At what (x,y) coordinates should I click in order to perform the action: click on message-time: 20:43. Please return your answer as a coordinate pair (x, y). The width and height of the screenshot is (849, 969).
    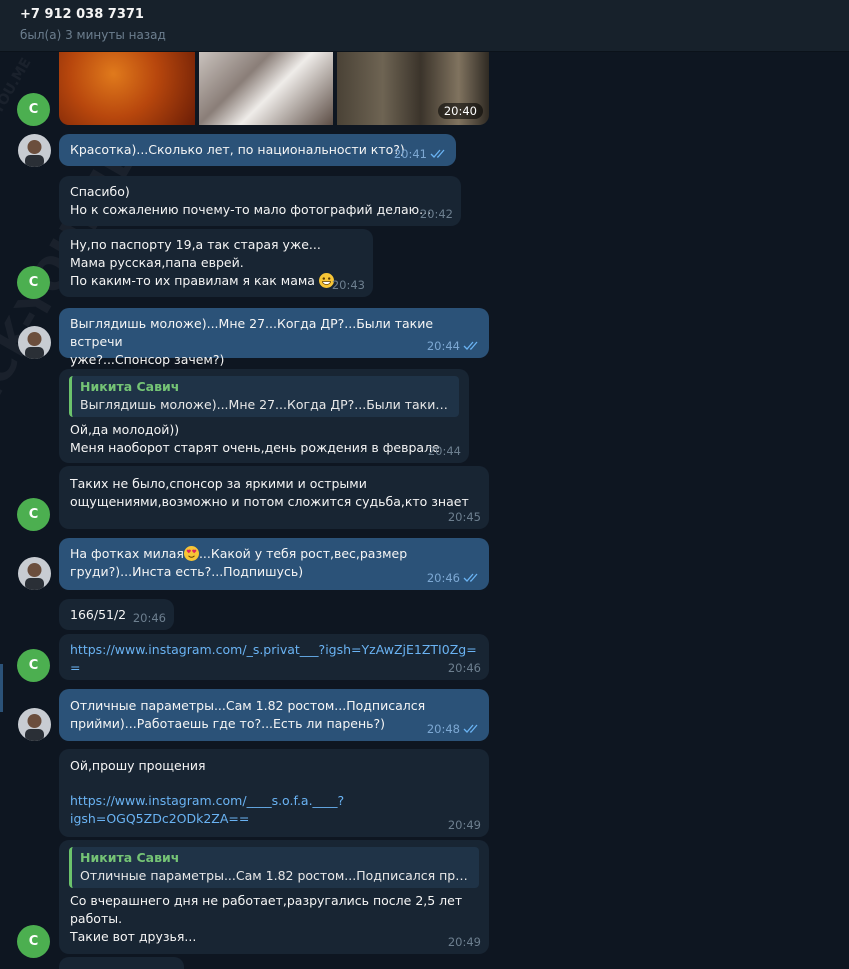
    Looking at the image, I should click on (348, 285).